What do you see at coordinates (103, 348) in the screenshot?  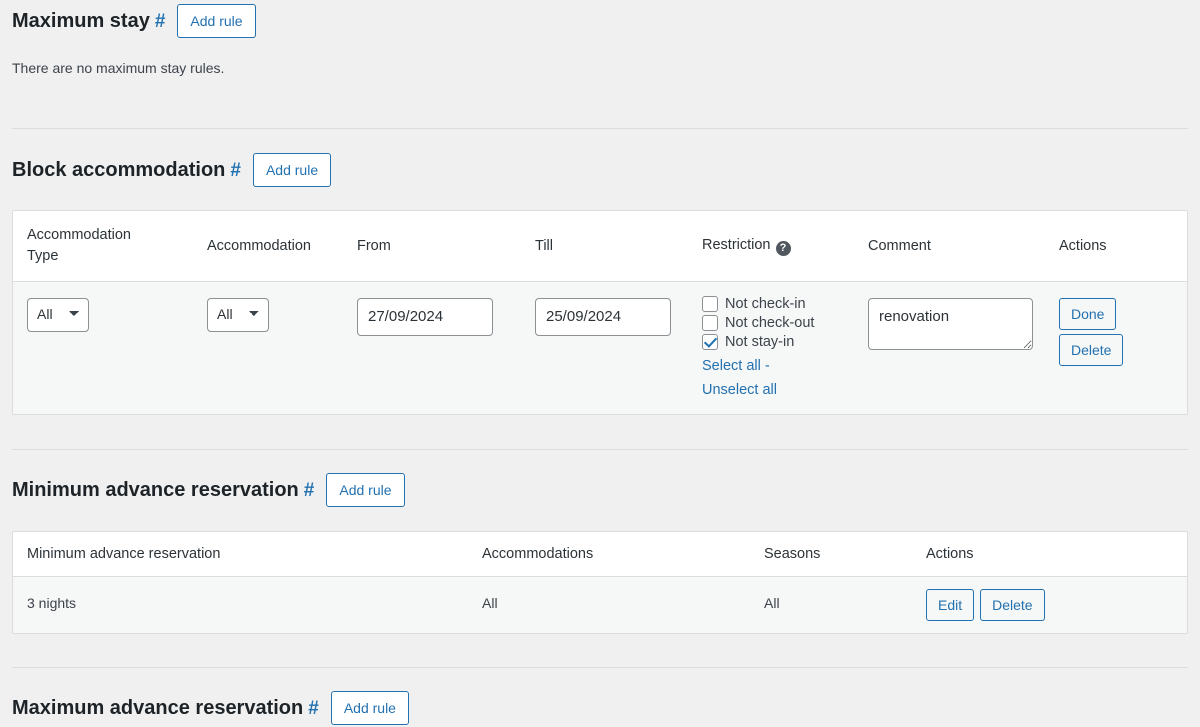 I see `cell-accommodation-type: All` at bounding box center [103, 348].